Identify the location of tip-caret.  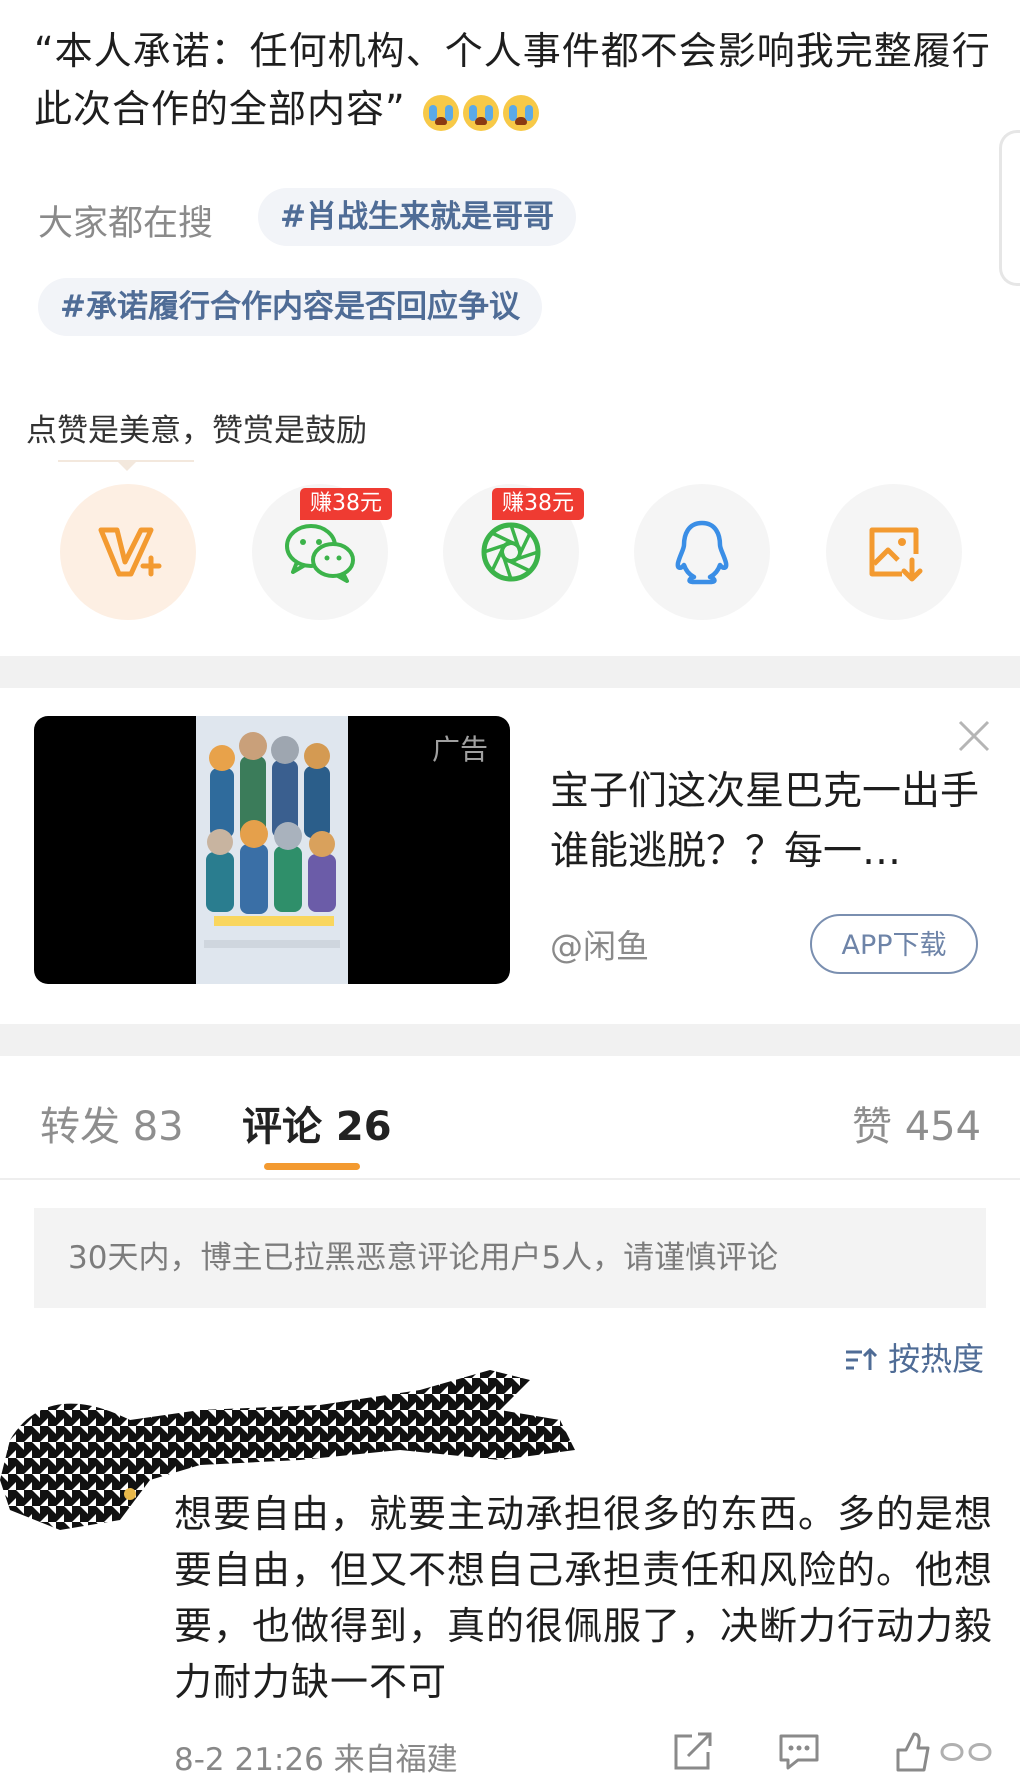
(127, 466).